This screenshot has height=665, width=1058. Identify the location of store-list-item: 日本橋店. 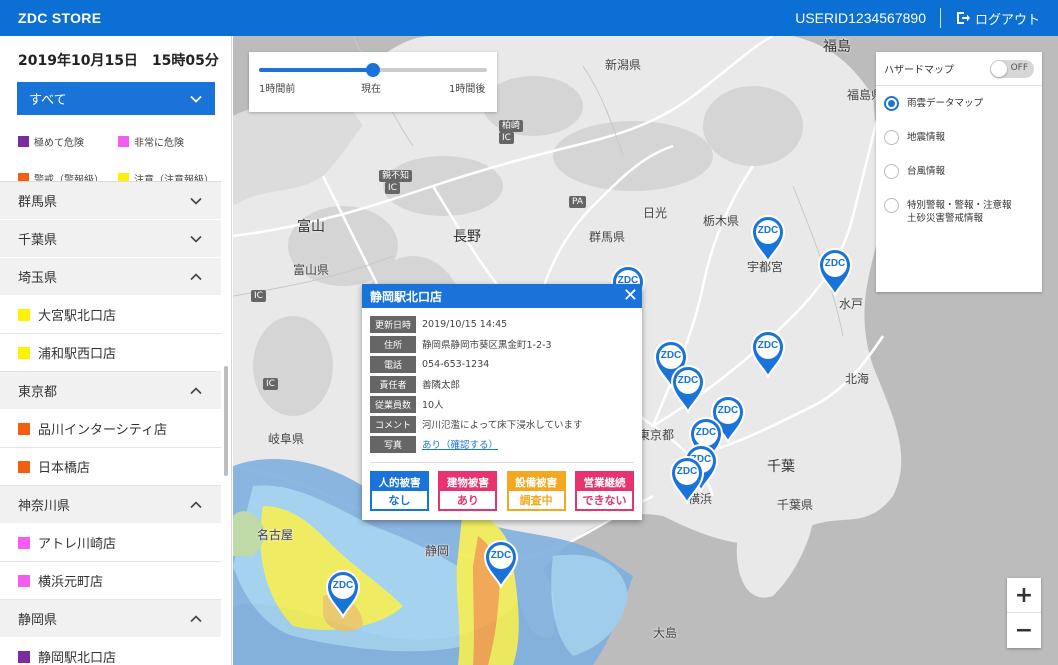
(110, 467).